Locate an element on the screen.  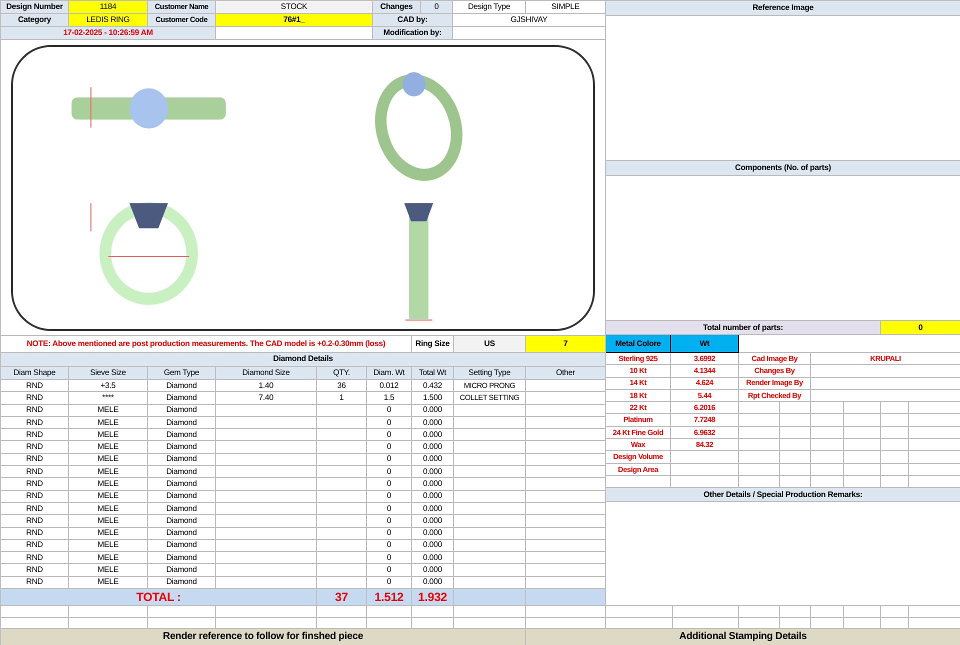
column-header: Diam. Wt is located at coordinates (389, 373).